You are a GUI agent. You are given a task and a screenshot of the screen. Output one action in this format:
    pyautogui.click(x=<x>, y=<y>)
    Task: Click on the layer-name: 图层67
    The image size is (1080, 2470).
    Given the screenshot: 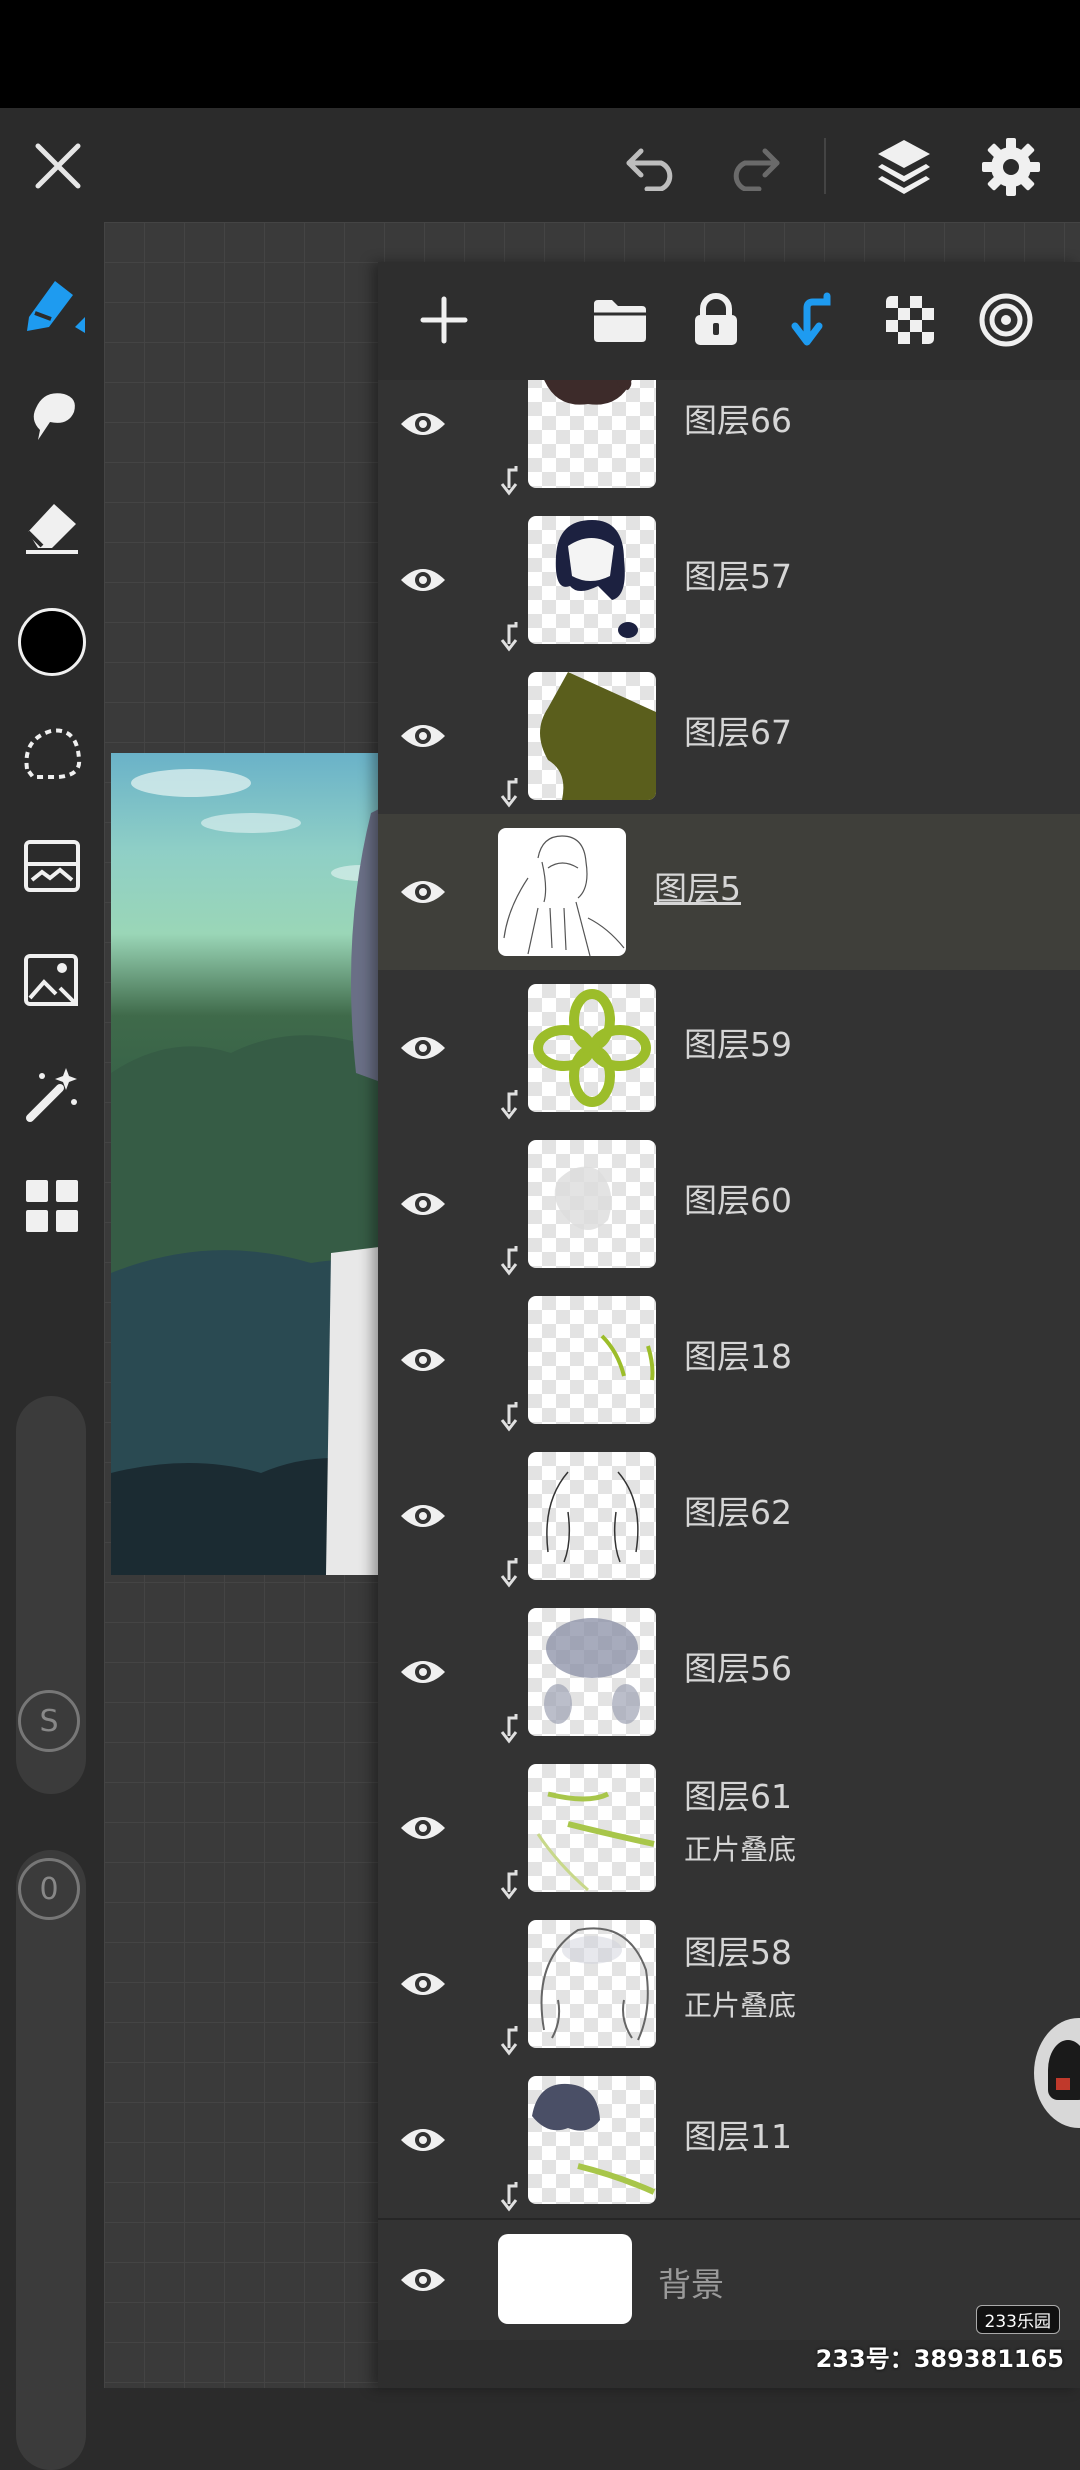 What is the action you would take?
    pyautogui.click(x=738, y=732)
    